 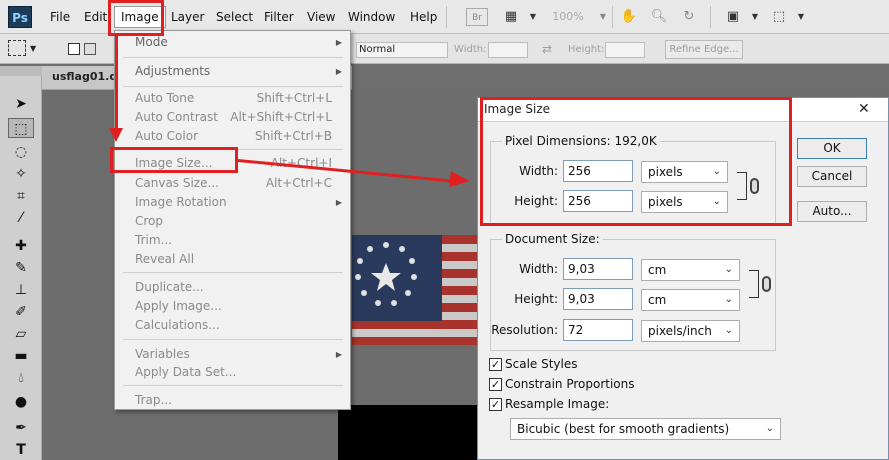 What do you see at coordinates (371, 17) in the screenshot?
I see `menu-window: Window` at bounding box center [371, 17].